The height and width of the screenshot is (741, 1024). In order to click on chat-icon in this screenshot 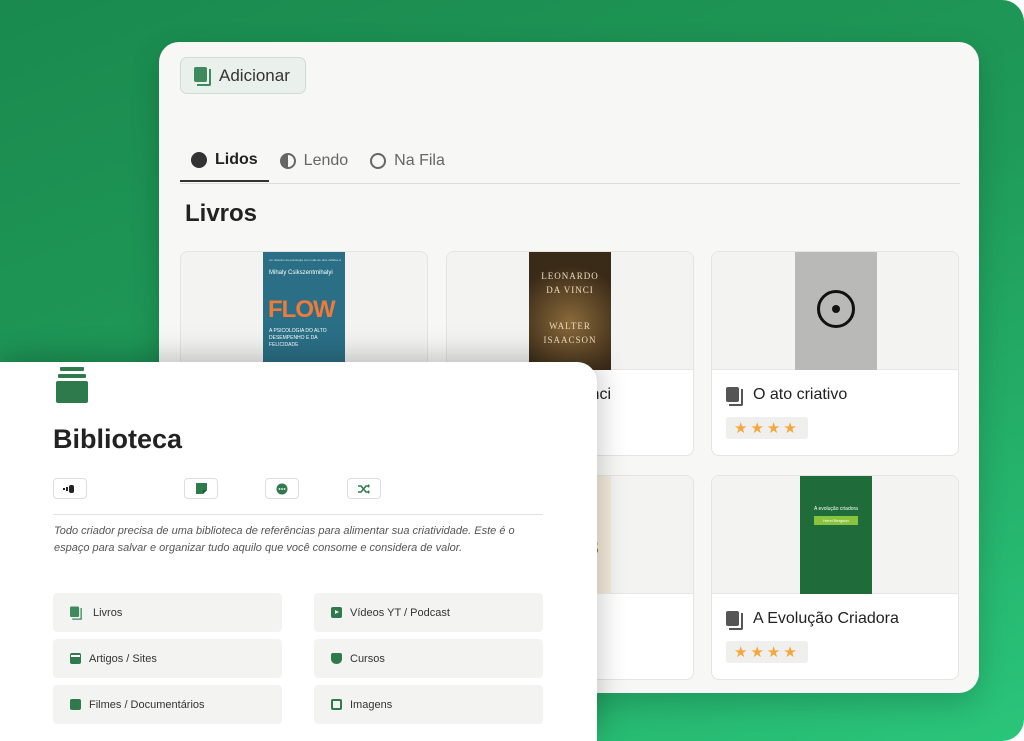, I will do `click(282, 488)`.